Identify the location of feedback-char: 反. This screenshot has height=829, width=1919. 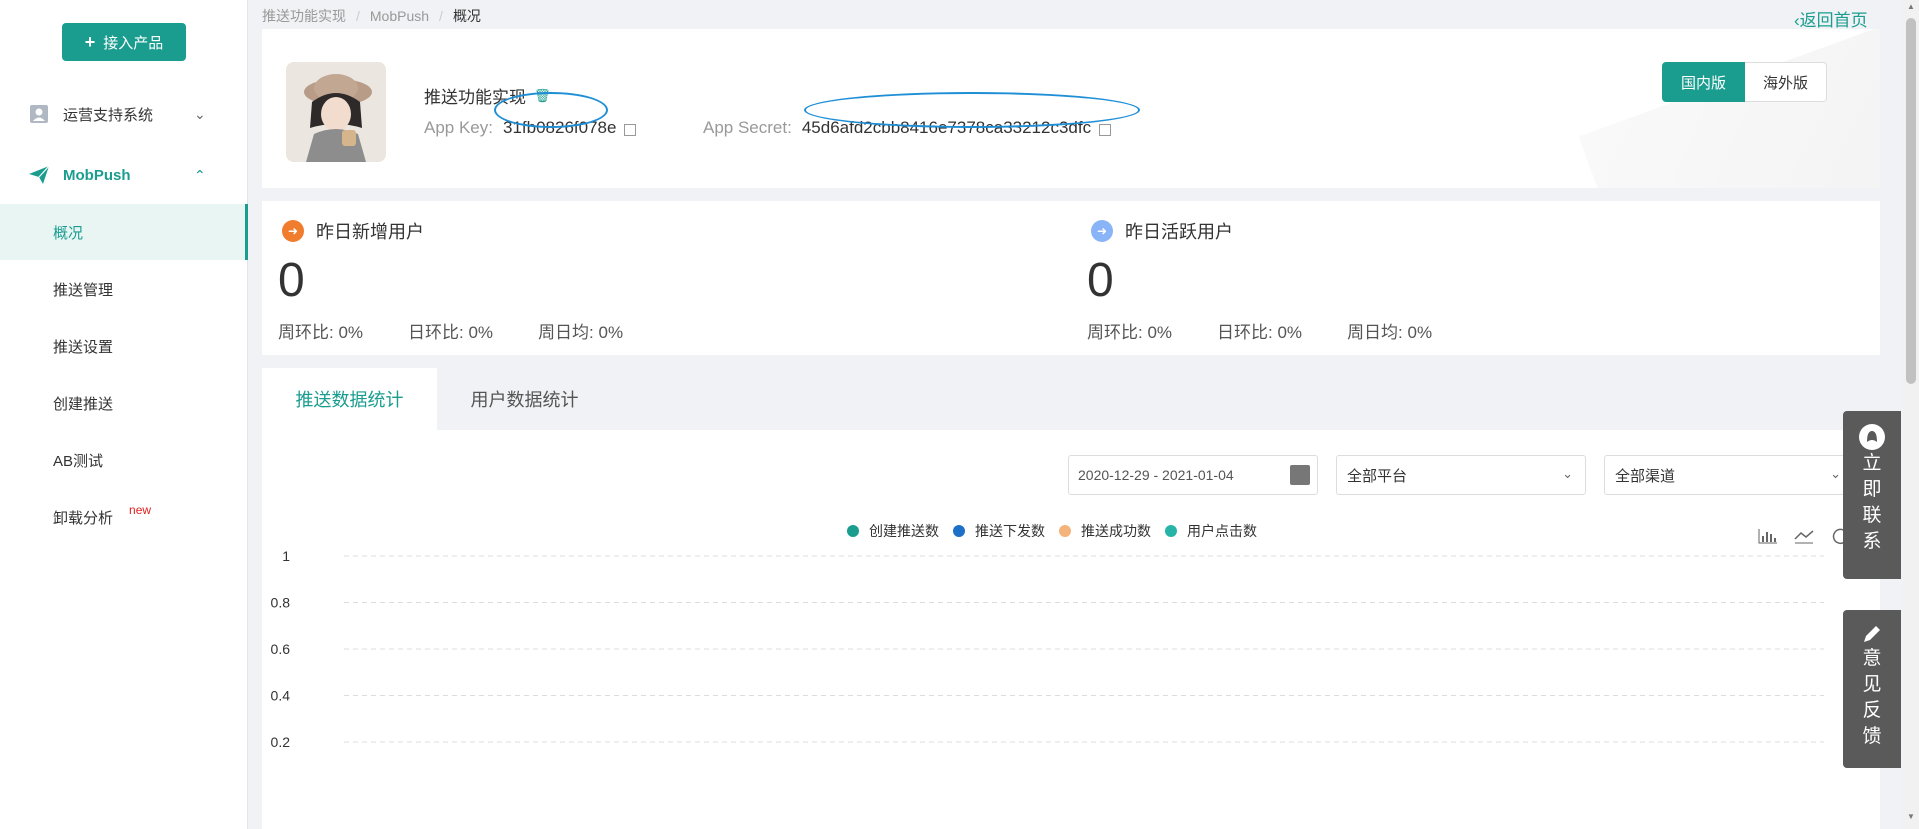
(1872, 710).